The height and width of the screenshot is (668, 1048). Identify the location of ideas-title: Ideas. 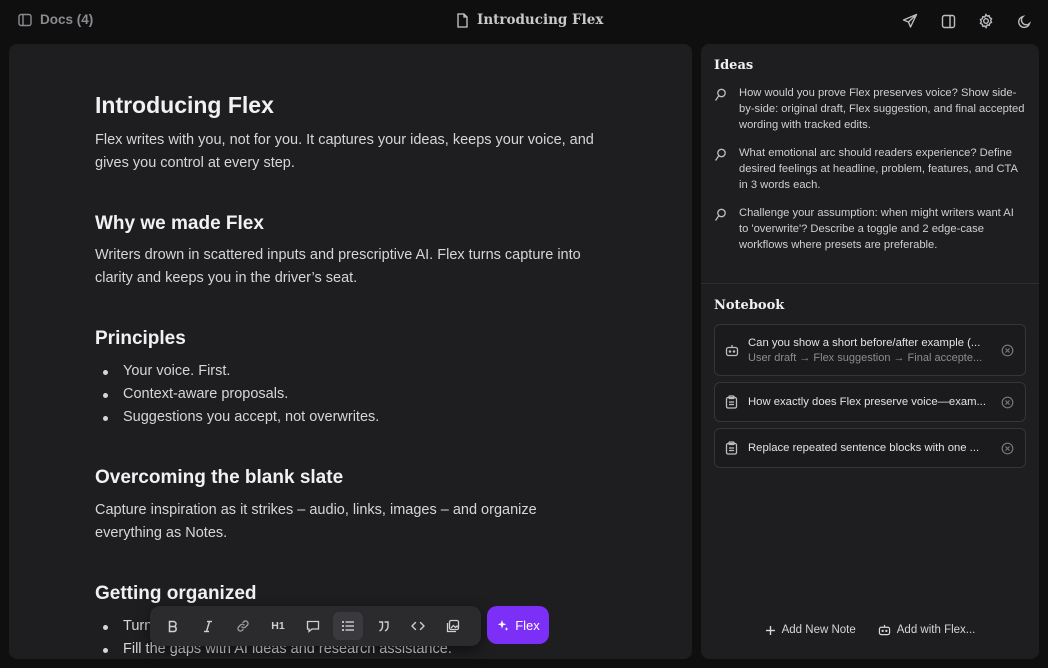
(734, 65).